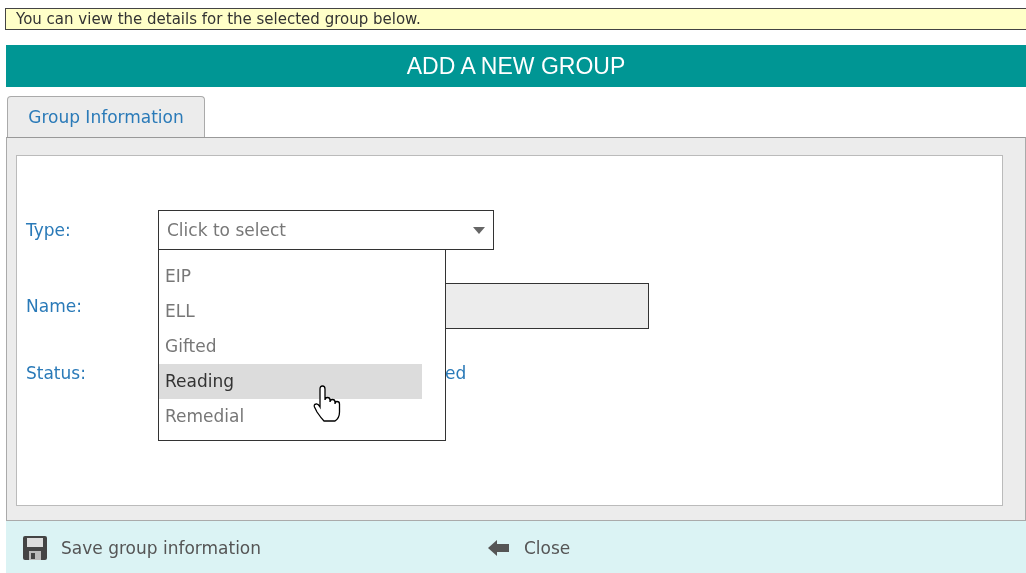  I want to click on field-label: Type:, so click(49, 230).